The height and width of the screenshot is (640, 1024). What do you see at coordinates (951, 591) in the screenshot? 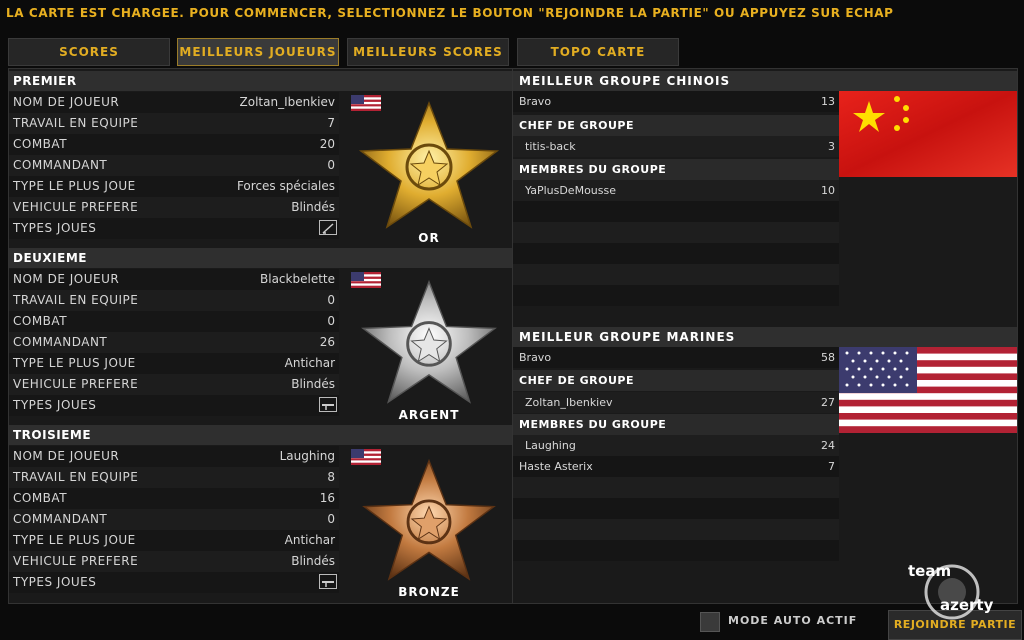
I see `team-azerty-logo: team azerty` at bounding box center [951, 591].